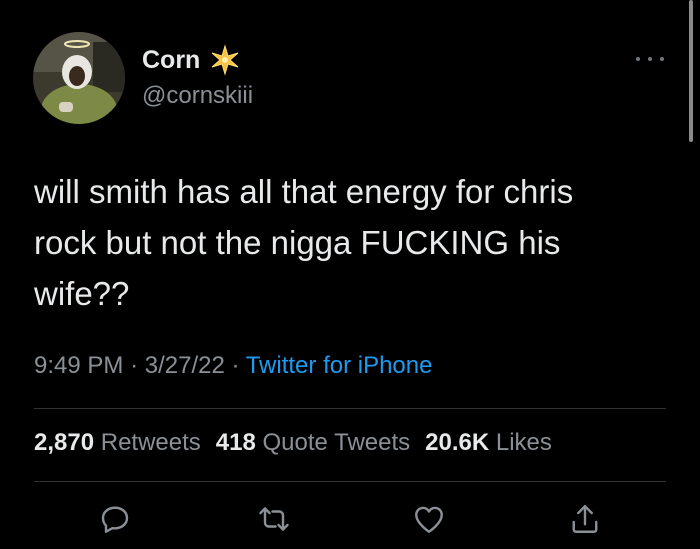 Image resolution: width=700 pixels, height=549 pixels. I want to click on tweet-date: 3/27/22, so click(185, 365).